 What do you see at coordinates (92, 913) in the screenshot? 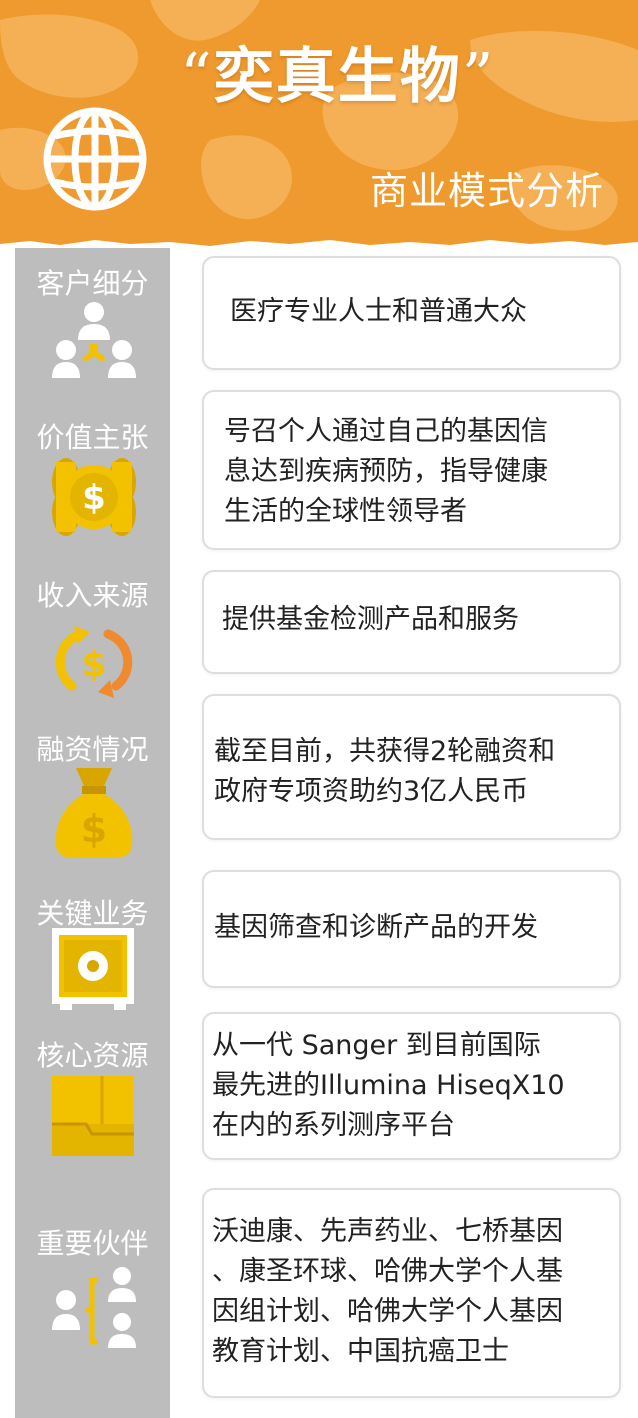
I see `label-key-activities: 关键业务` at bounding box center [92, 913].